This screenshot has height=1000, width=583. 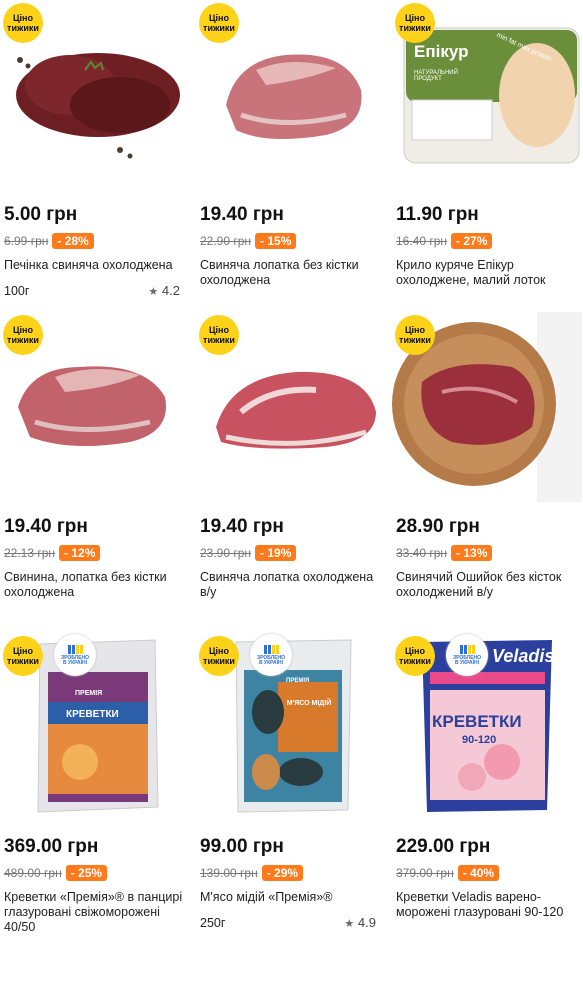 I want to click on product-price: 369.00 грн, so click(x=51, y=846).